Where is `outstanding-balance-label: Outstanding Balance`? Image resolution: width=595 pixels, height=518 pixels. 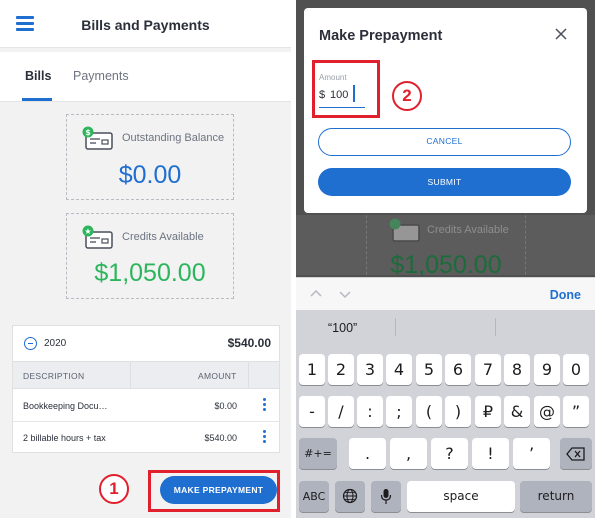
outstanding-balance-label: Outstanding Balance is located at coordinates (173, 138).